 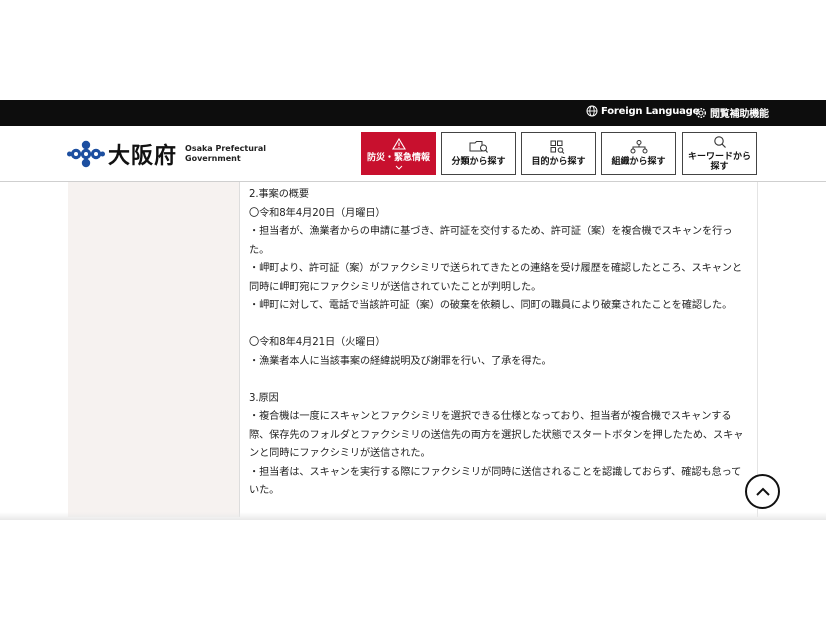 I want to click on section-heading-cause: 3.原因, so click(x=264, y=398).